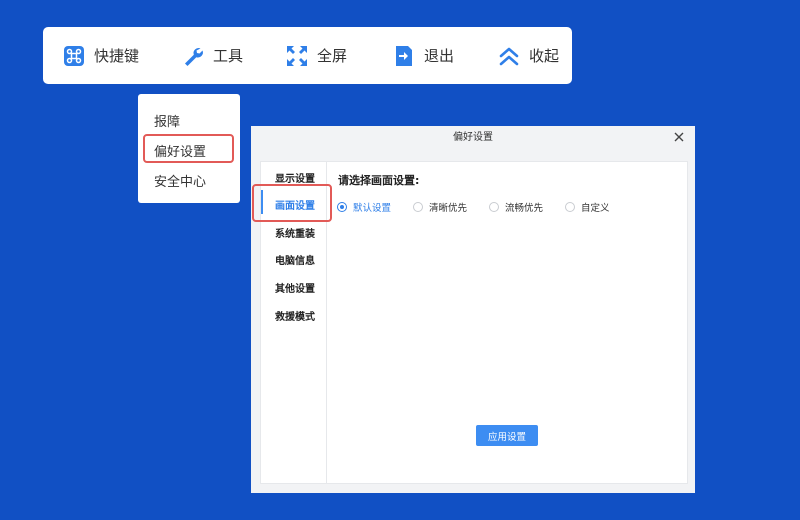  I want to click on tools-dropdown-menu: 报障 偏好设置 安全中心, so click(189, 148).